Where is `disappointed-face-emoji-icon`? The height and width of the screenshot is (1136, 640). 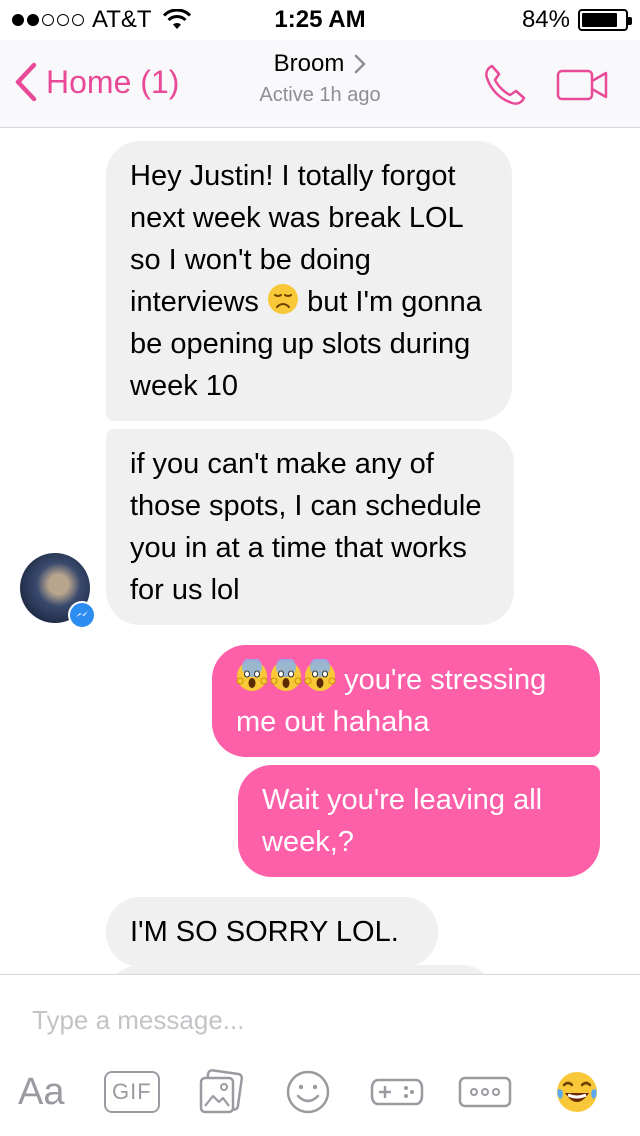
disappointed-face-emoji-icon is located at coordinates (283, 299).